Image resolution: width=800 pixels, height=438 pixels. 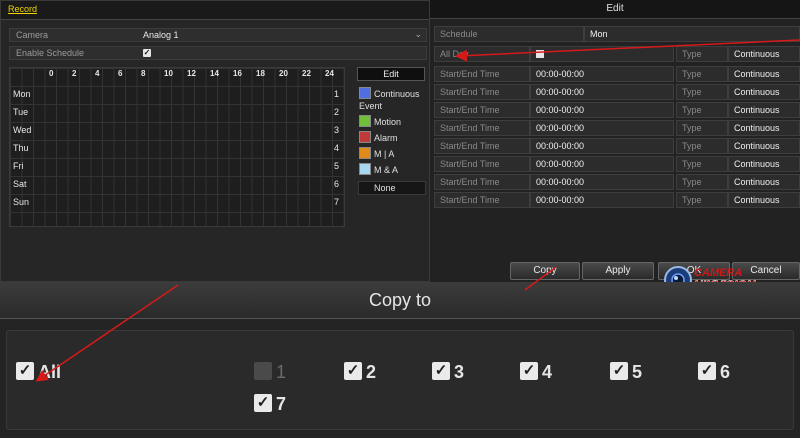 What do you see at coordinates (218, 35) in the screenshot?
I see `camera-row: Camera Analog 1 ⌄` at bounding box center [218, 35].